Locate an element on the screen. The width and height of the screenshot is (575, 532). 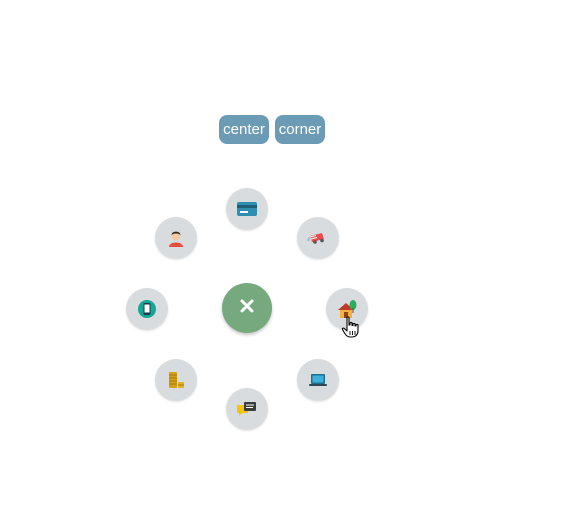
center-mode-button: center is located at coordinates (244, 129).